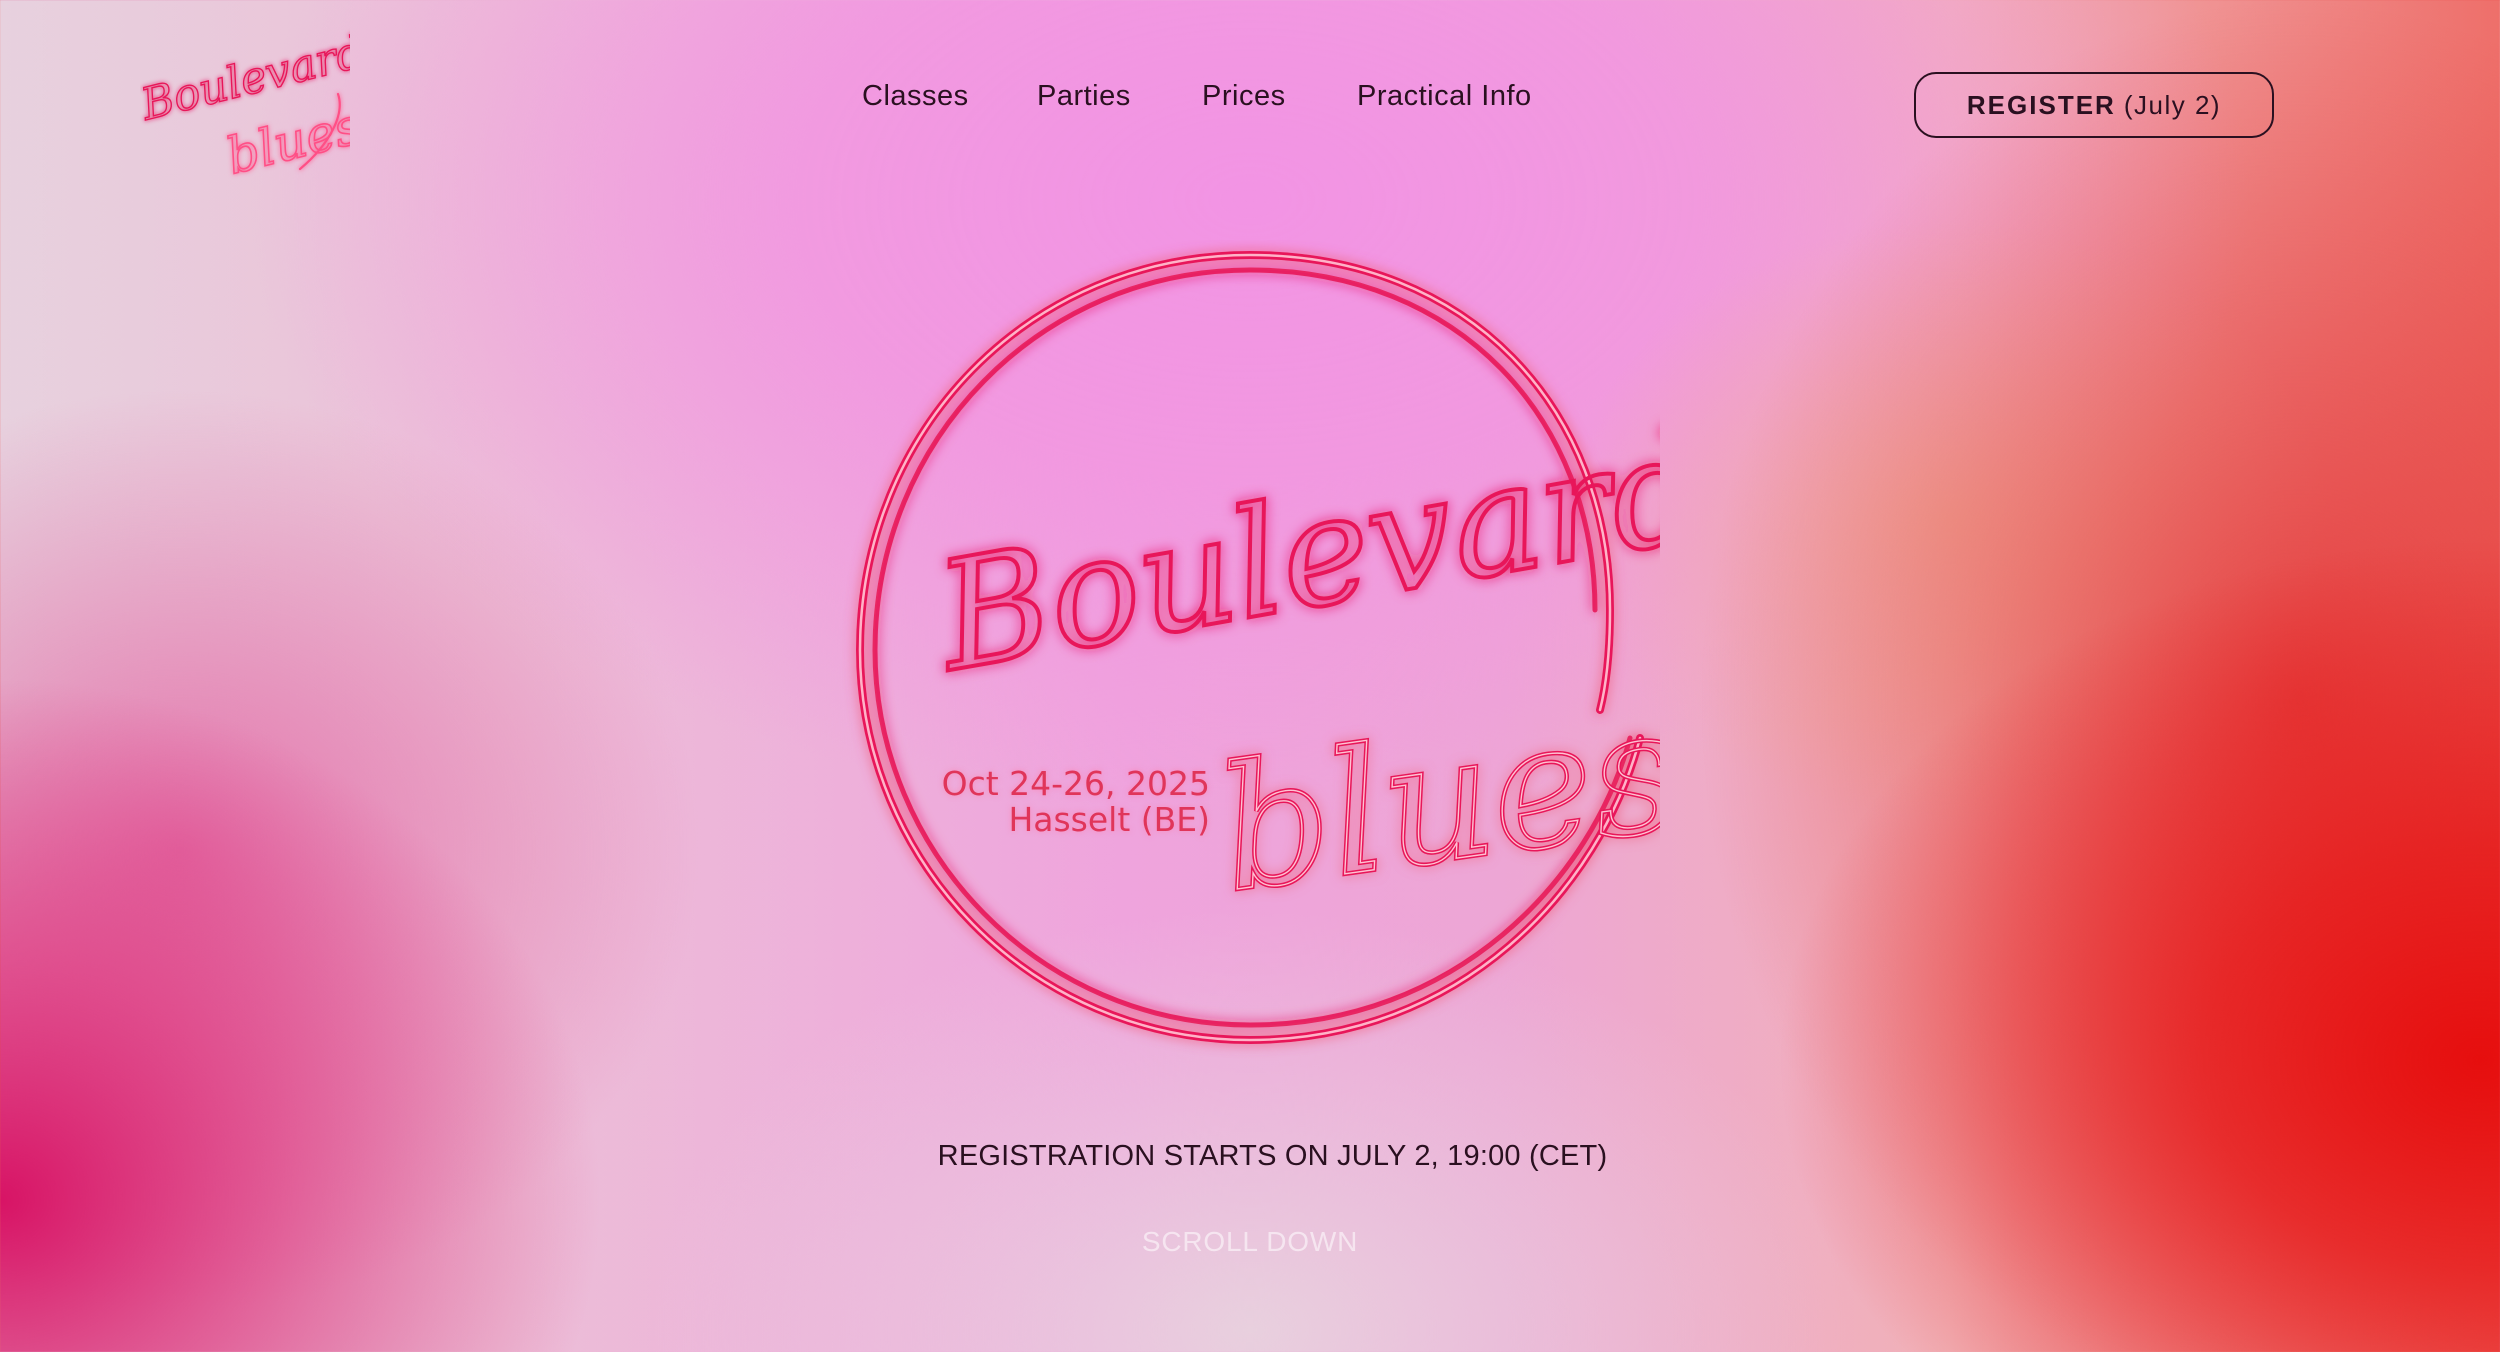 The height and width of the screenshot is (1352, 2500). Describe the element at coordinates (915, 96) in the screenshot. I see `nav-classes: Classes` at that location.